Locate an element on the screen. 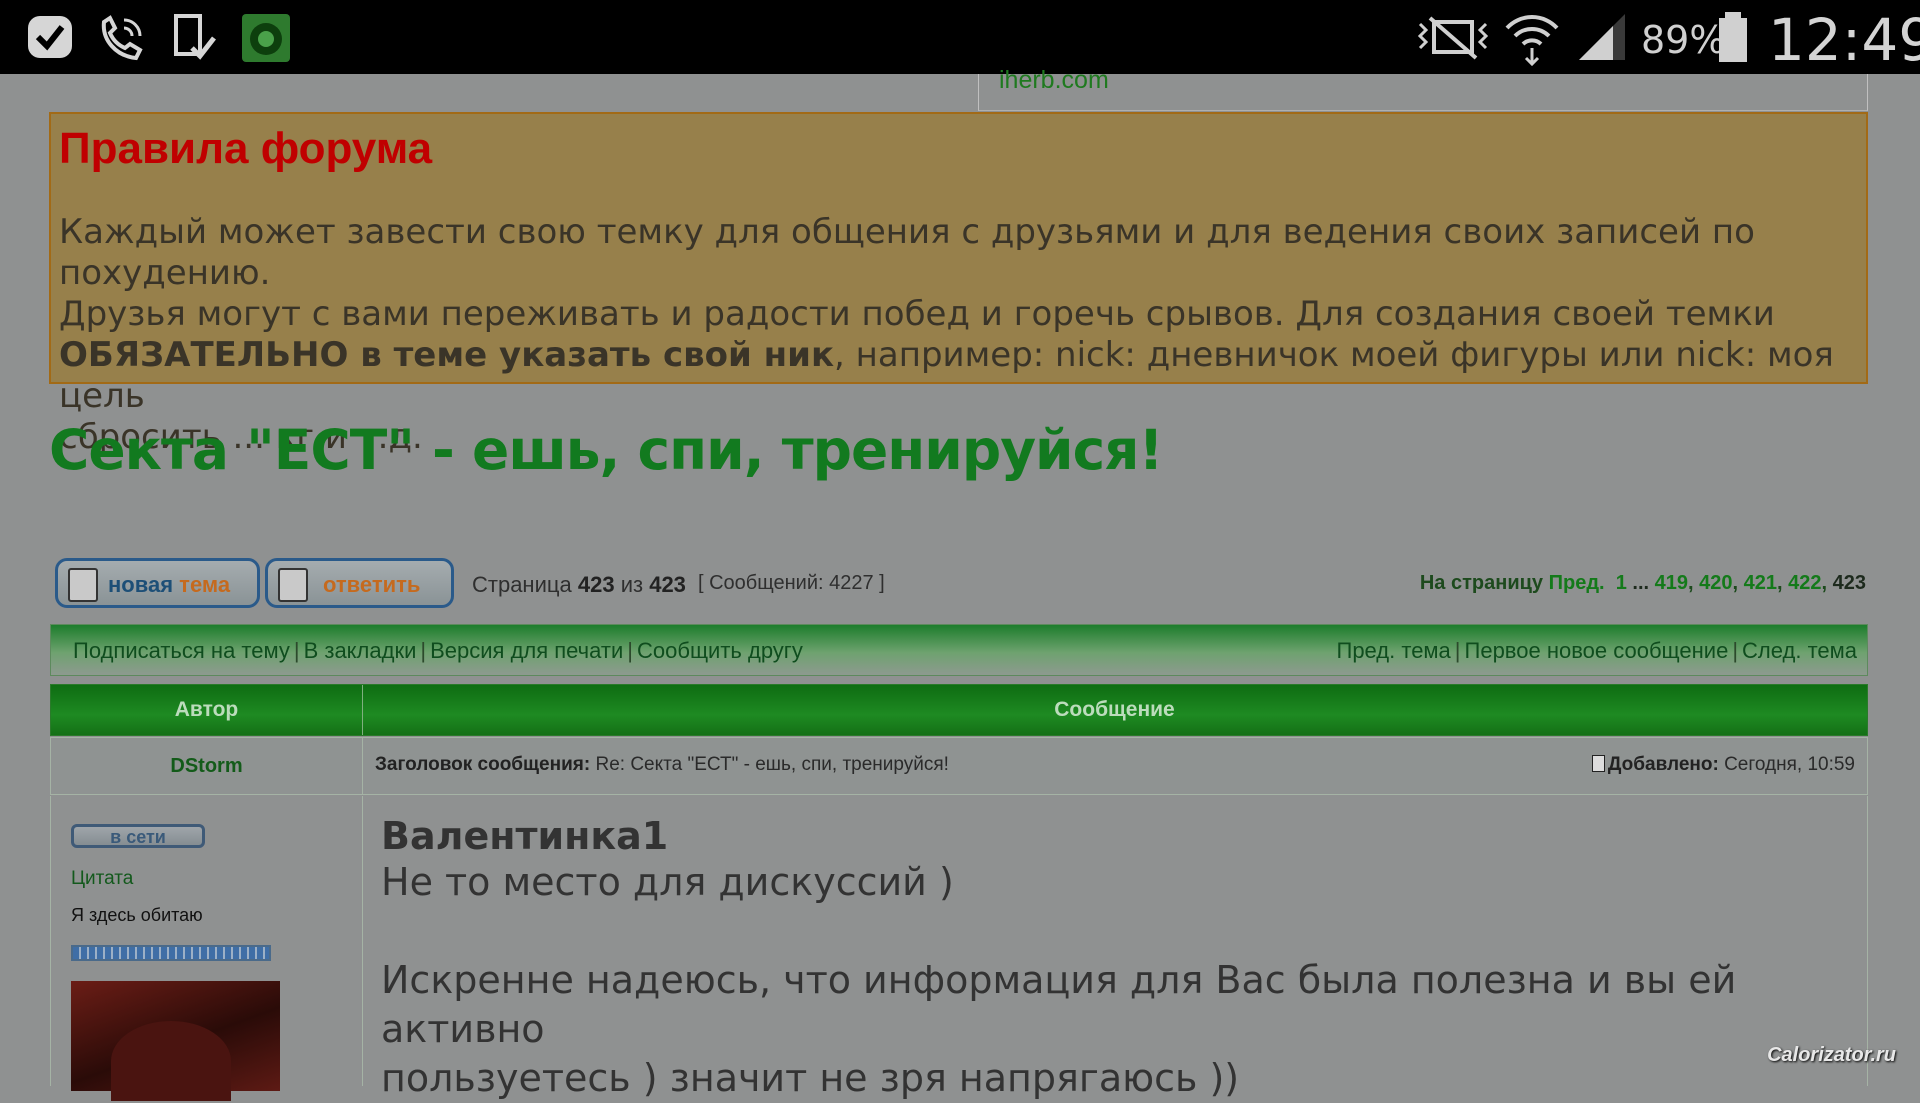  user-rank: Я здесь обитаю is located at coordinates (137, 915).